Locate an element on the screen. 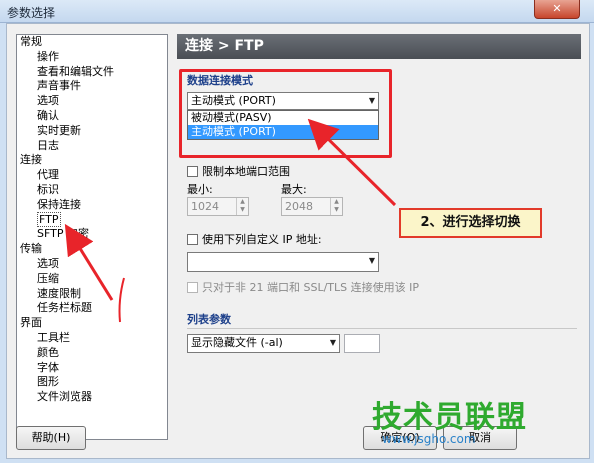 The width and height of the screenshot is (594, 463). max-port-spinner: 2048 ▲ ▼ is located at coordinates (312, 206).